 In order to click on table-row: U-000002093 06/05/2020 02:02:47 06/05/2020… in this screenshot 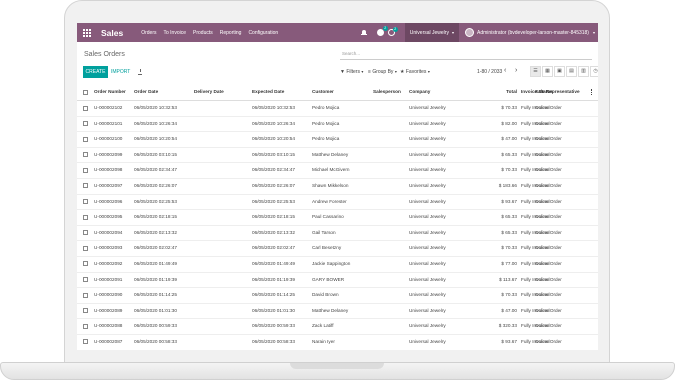, I will do `click(337, 249)`.